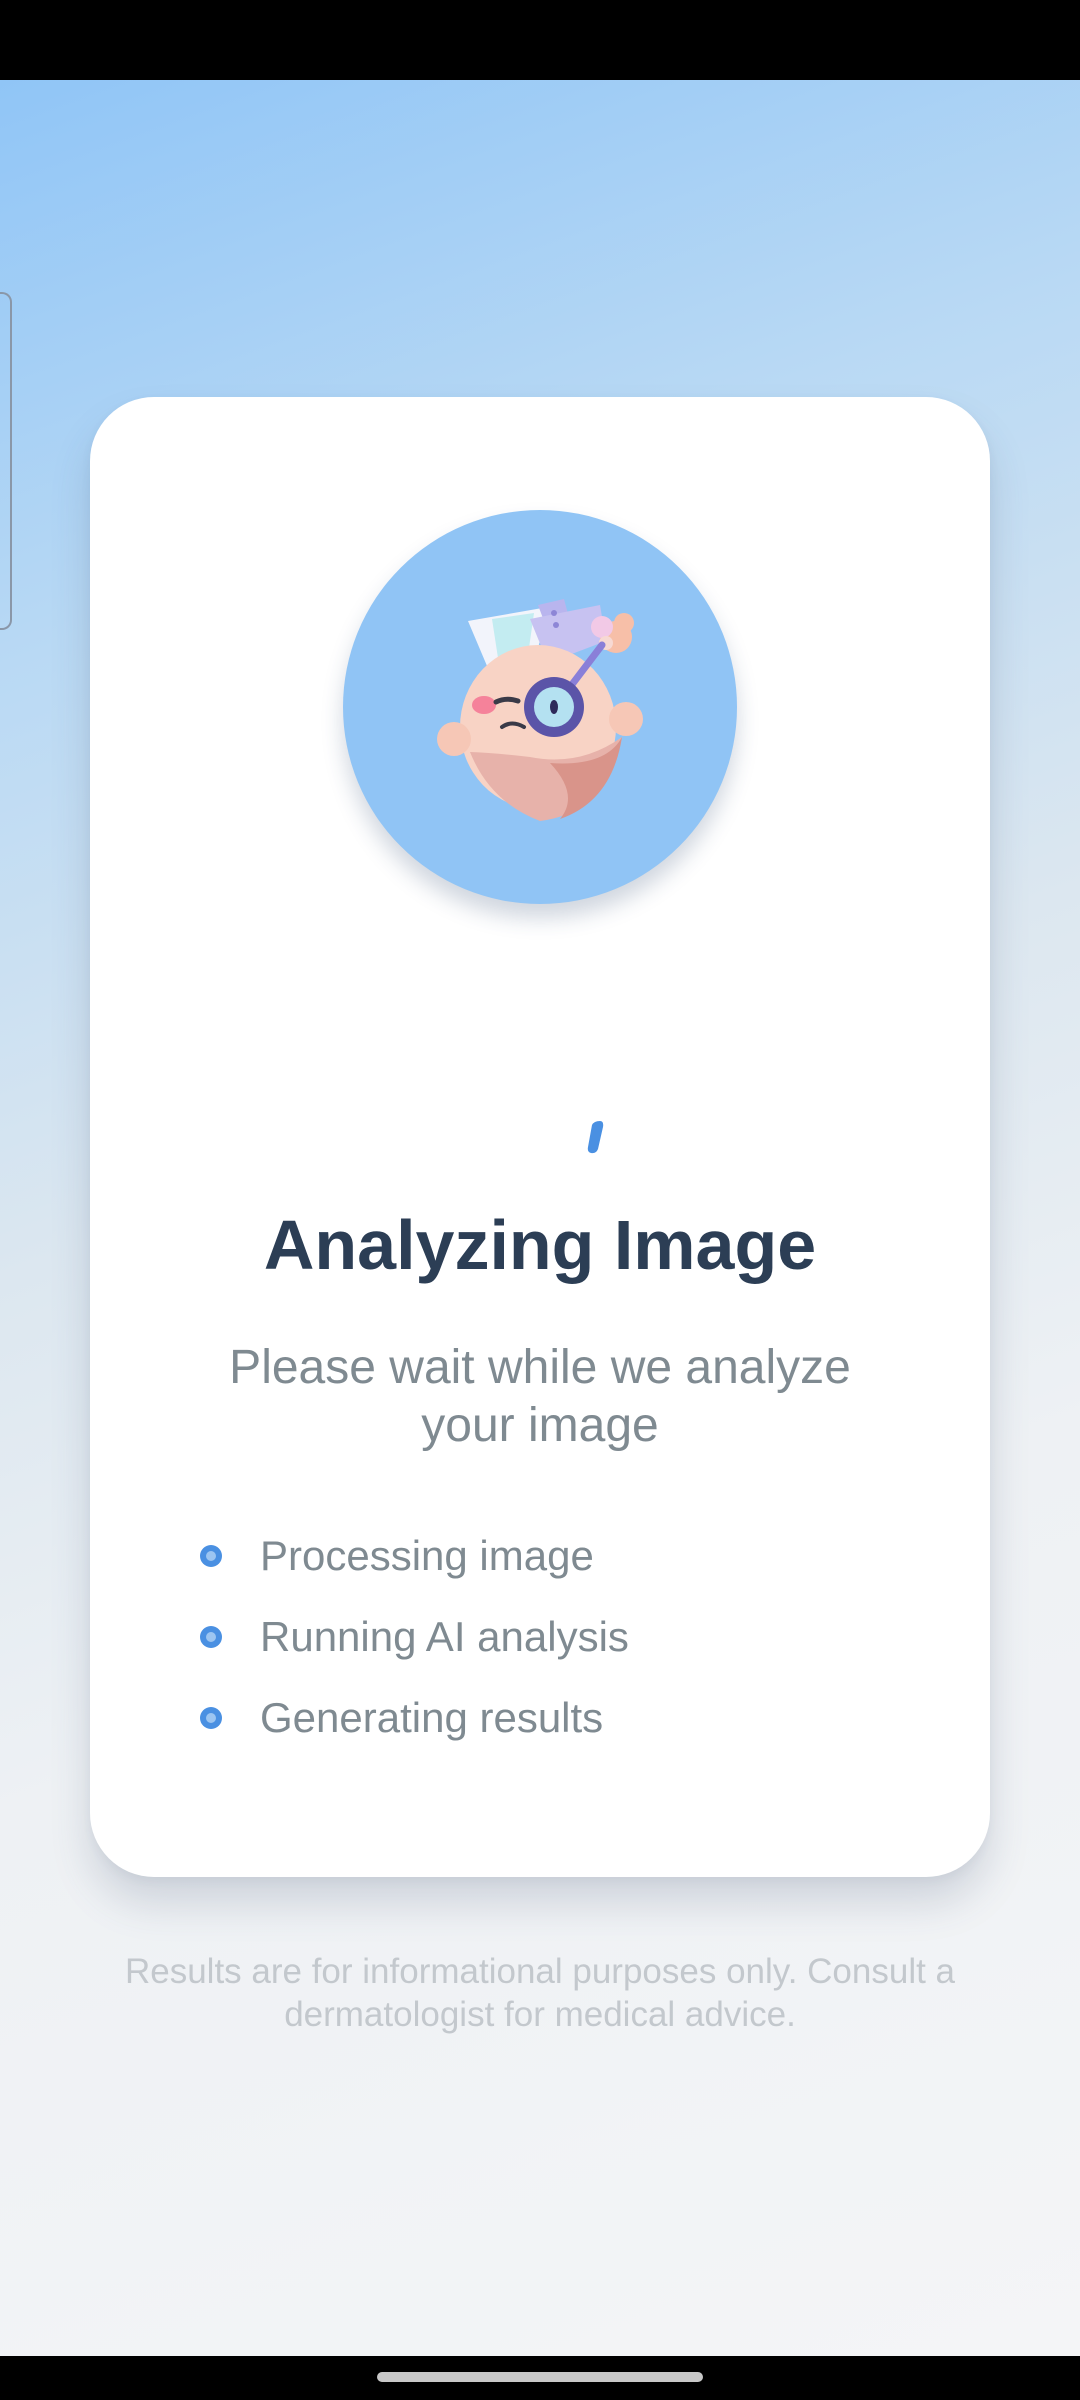  What do you see at coordinates (540, 2377) in the screenshot?
I see `home-indicator` at bounding box center [540, 2377].